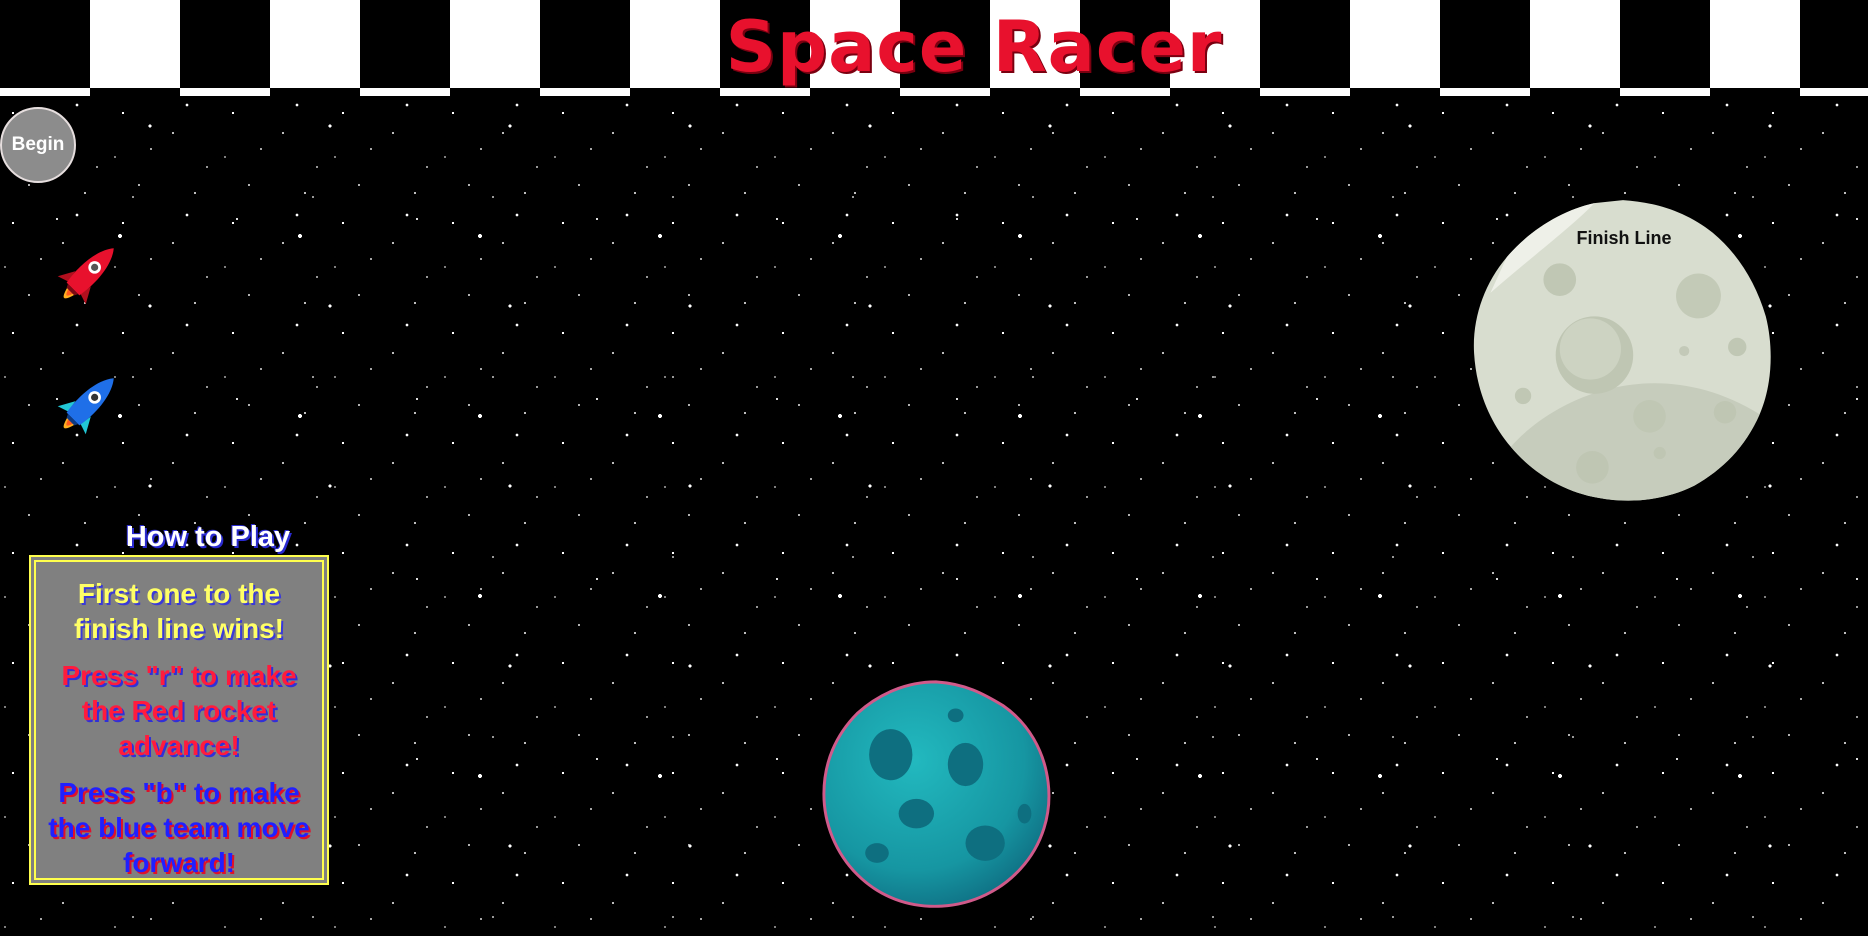  What do you see at coordinates (178, 611) in the screenshot?
I see `instruction-win: First one to the finish line wins!` at bounding box center [178, 611].